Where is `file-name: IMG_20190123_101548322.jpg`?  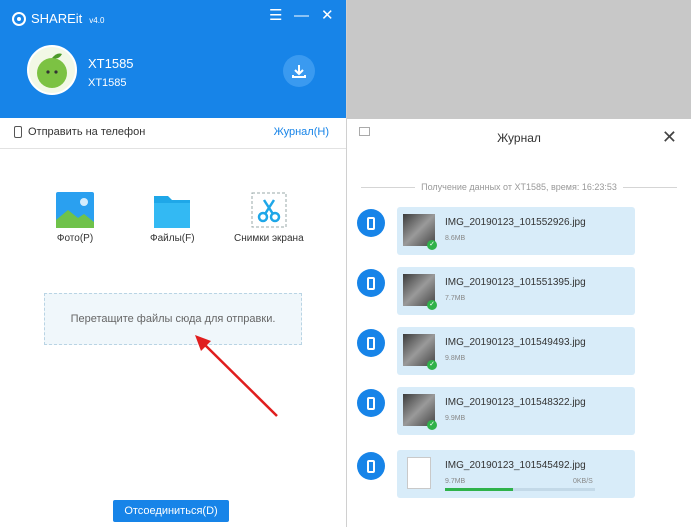 file-name: IMG_20190123_101548322.jpg is located at coordinates (515, 402).